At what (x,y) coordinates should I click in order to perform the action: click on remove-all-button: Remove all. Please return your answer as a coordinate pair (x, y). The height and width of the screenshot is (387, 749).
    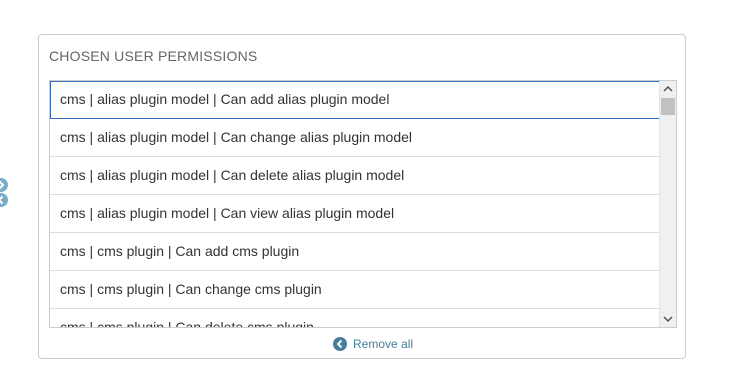
    Looking at the image, I should click on (373, 344).